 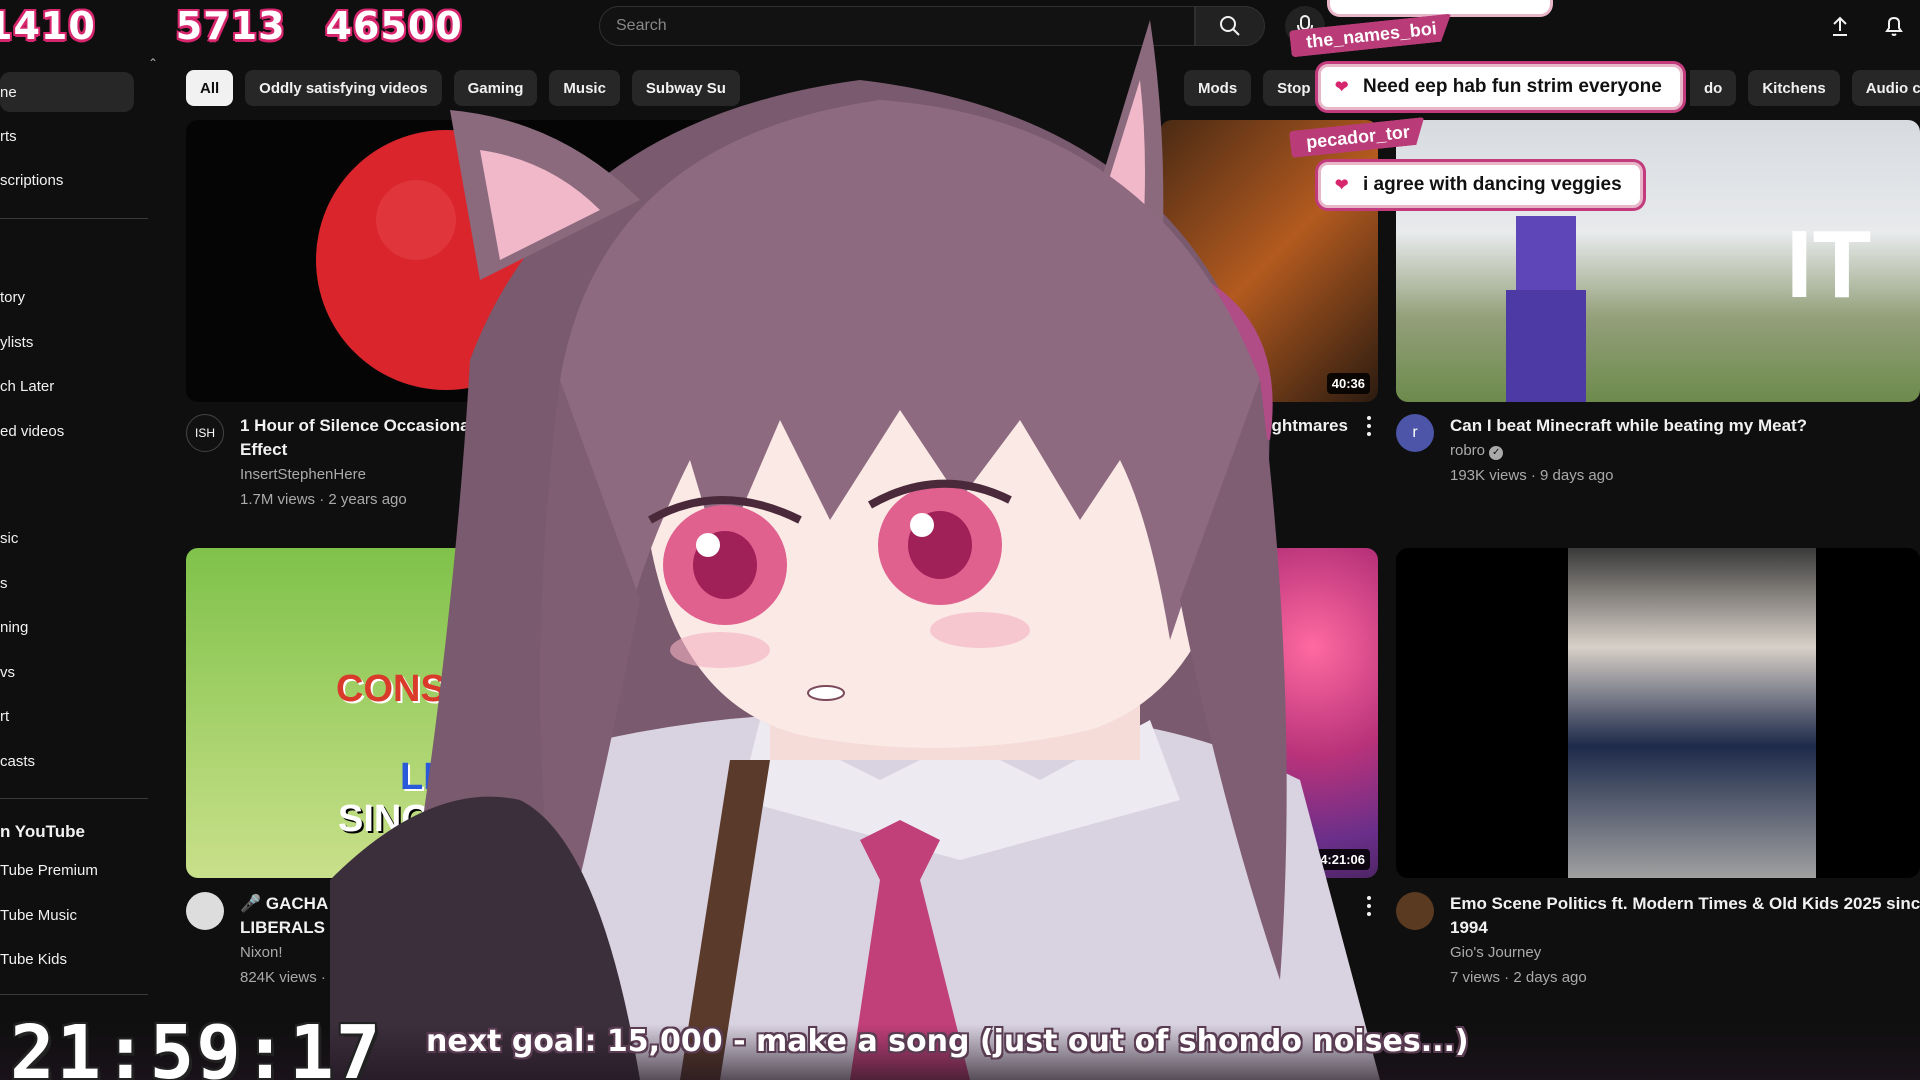 I want to click on sidebar-item-label: ne, so click(x=8, y=92).